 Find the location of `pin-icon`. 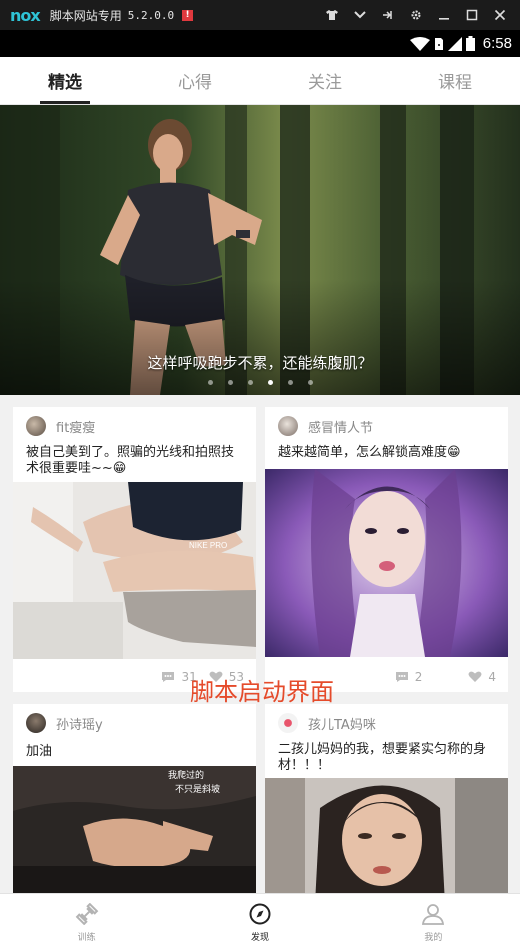

pin-icon is located at coordinates (388, 15).